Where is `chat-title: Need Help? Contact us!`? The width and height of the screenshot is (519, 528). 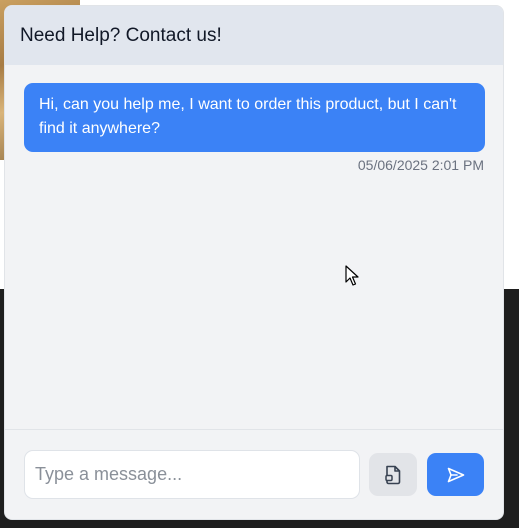 chat-title: Need Help? Contact us! is located at coordinates (121, 35).